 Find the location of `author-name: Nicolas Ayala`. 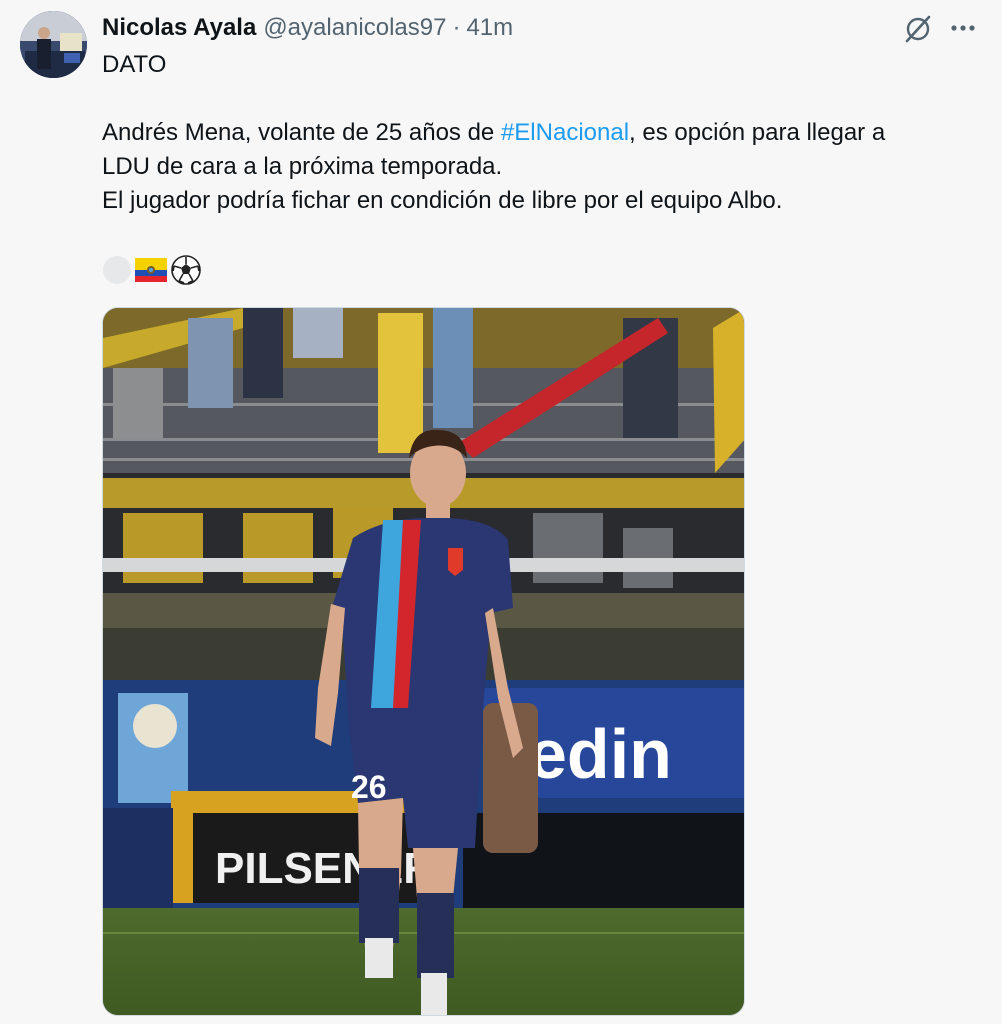

author-name: Nicolas Ayala is located at coordinates (179, 28).